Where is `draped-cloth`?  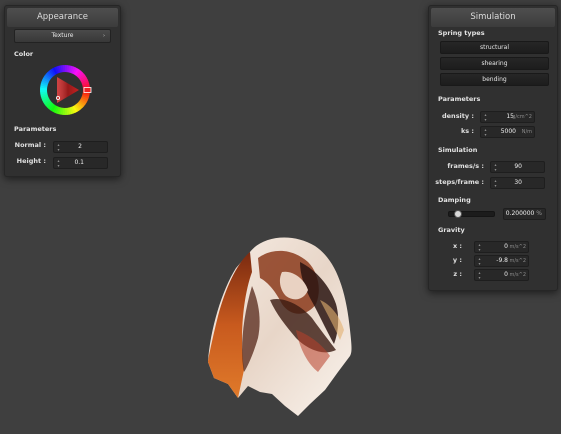
draped-cloth is located at coordinates (280, 326).